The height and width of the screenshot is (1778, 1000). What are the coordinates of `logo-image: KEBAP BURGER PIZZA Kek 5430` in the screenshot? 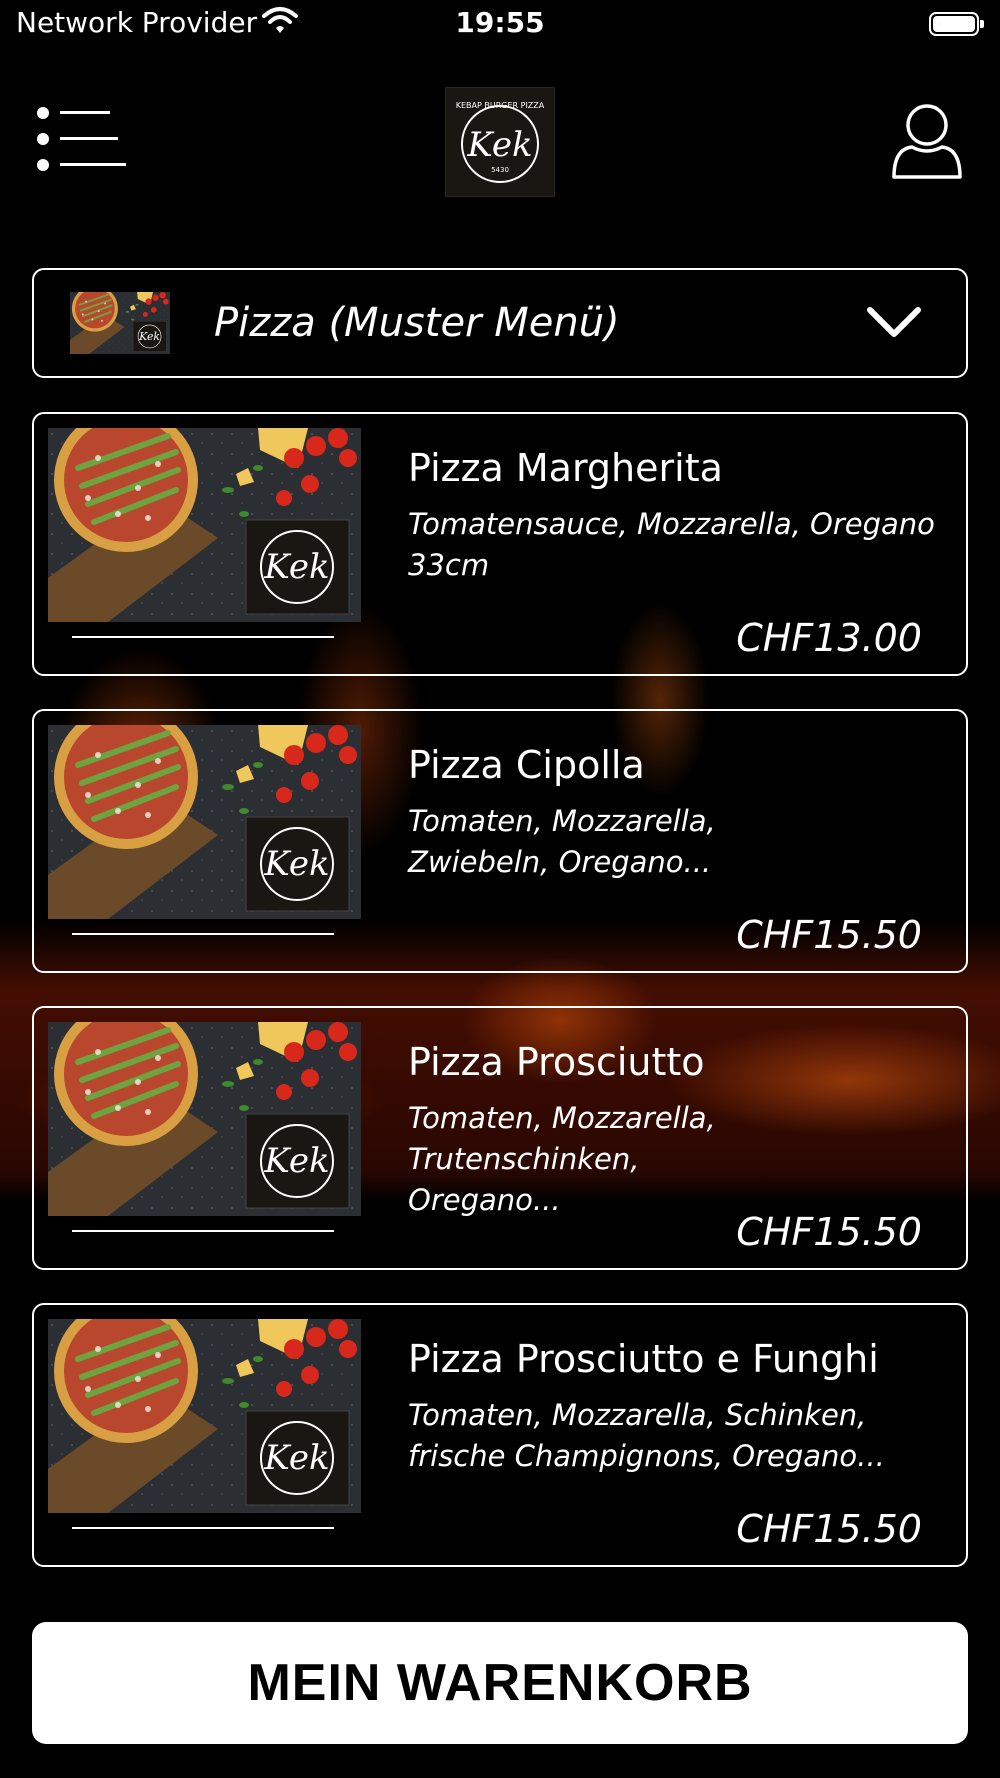 It's located at (500, 142).